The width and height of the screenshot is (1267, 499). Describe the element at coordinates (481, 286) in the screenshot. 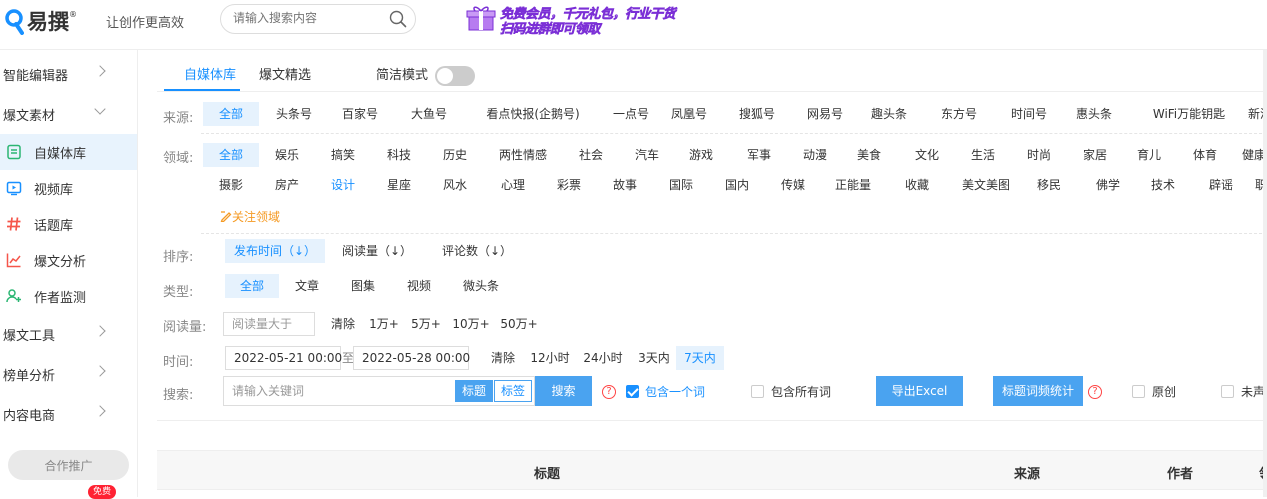

I see `type-micro-headline: 微头条` at that location.